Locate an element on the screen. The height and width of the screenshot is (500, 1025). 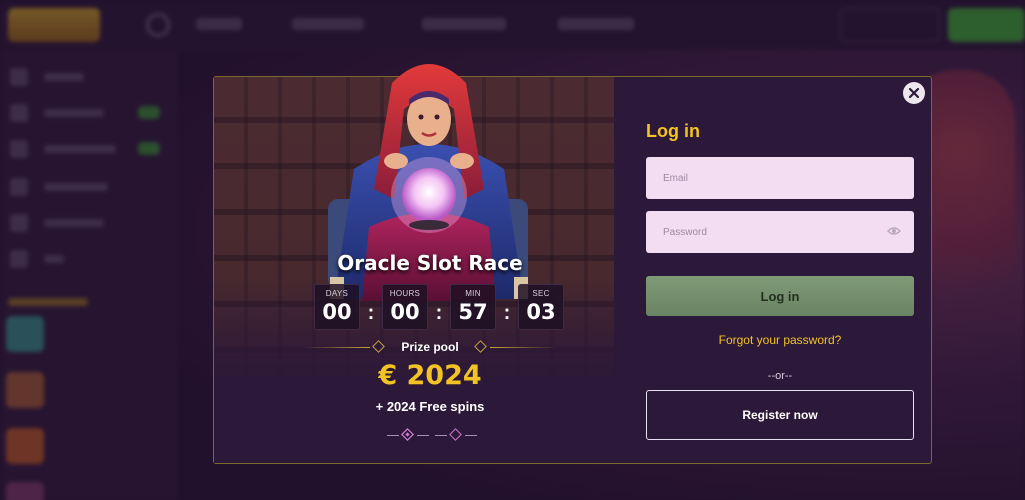
prize-pool-label: Prize pool is located at coordinates (430, 347).